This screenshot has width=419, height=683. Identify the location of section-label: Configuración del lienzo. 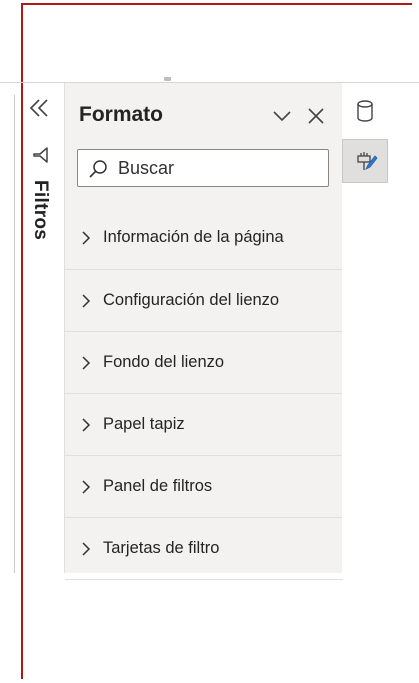
(191, 300).